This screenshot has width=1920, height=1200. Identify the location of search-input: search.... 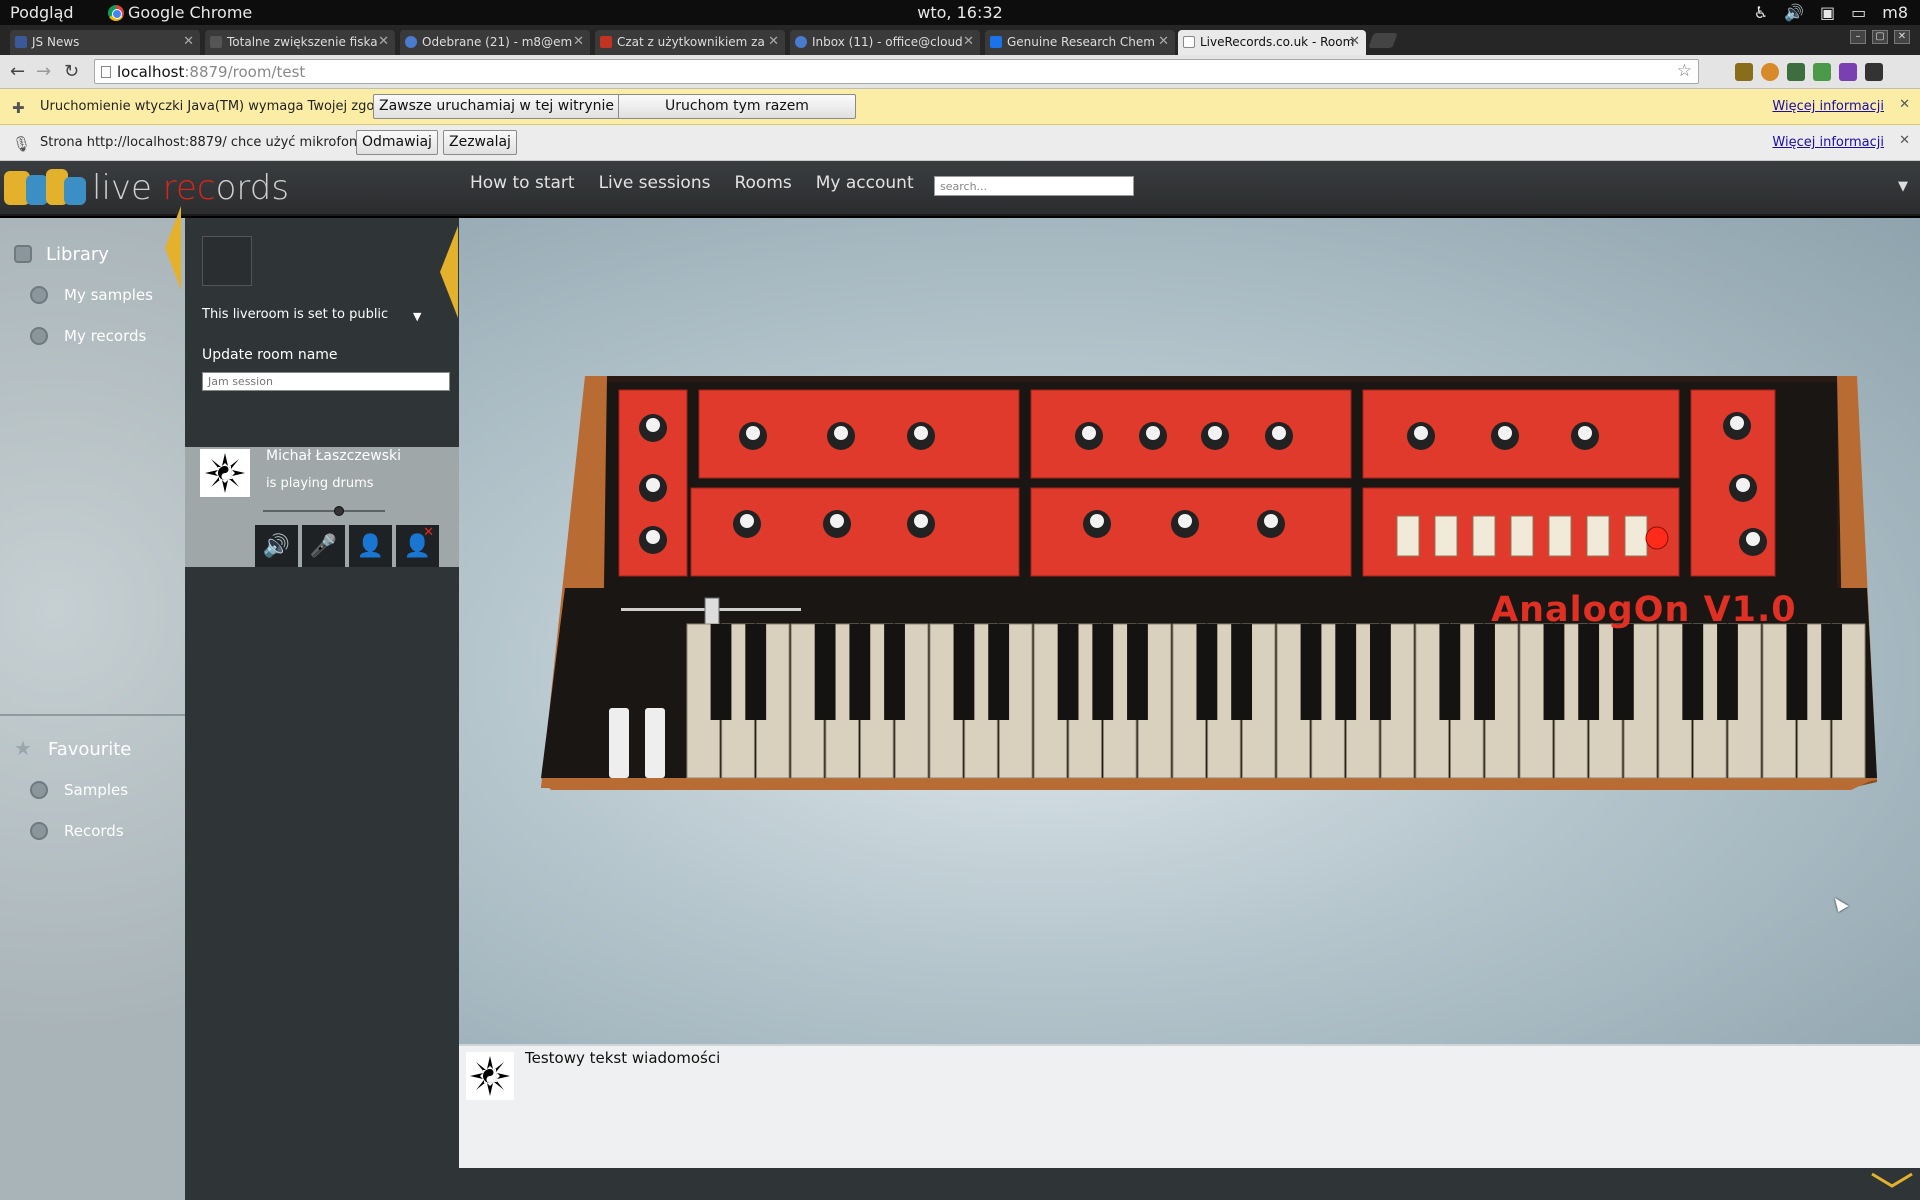
(1034, 186).